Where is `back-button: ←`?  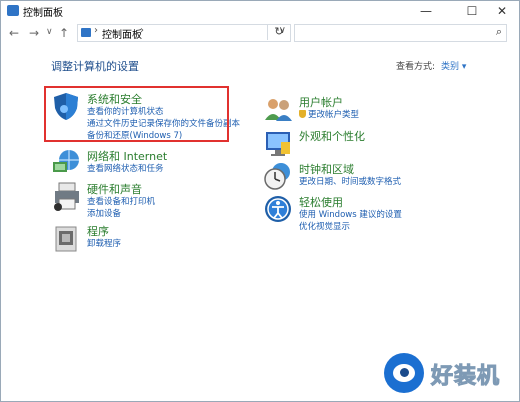 back-button: ← is located at coordinates (14, 33).